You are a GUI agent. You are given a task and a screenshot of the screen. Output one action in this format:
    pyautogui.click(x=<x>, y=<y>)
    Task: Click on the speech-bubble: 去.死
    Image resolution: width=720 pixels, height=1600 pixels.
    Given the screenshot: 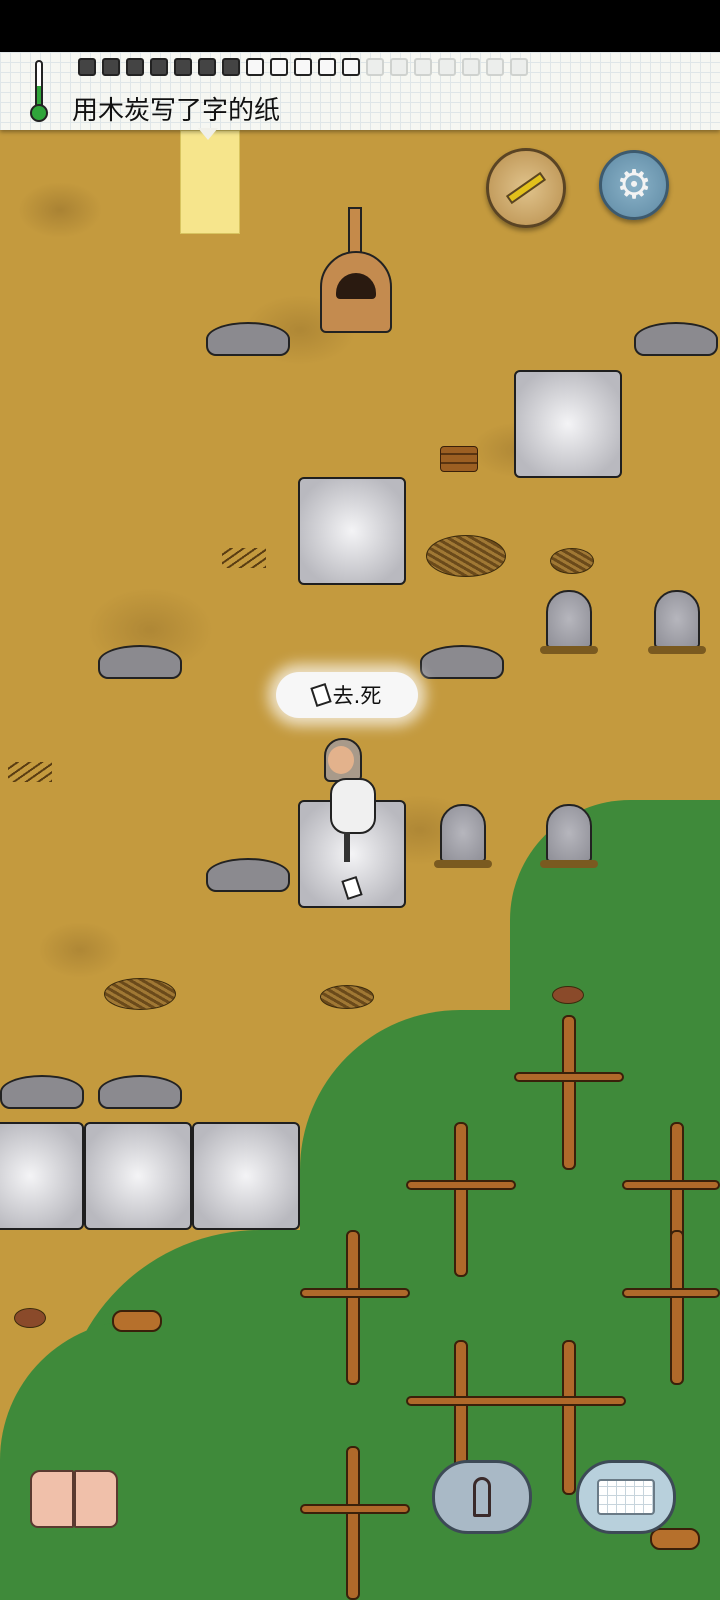 What is the action you would take?
    pyautogui.click(x=347, y=695)
    